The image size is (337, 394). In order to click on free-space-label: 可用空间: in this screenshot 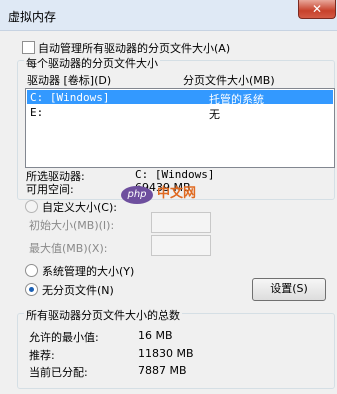, I will do `click(50, 189)`.